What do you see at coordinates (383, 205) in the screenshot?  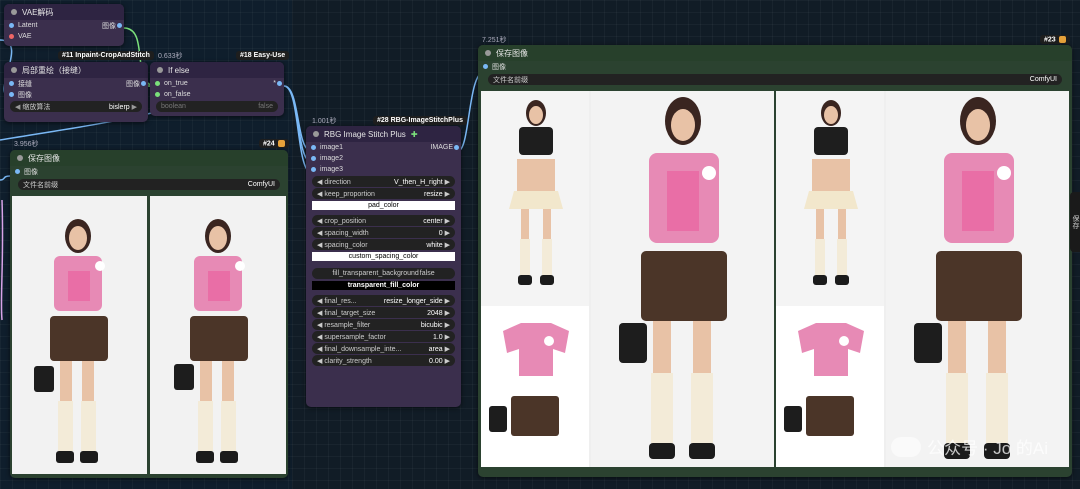 I see `pad-color-field: pad_color` at bounding box center [383, 205].